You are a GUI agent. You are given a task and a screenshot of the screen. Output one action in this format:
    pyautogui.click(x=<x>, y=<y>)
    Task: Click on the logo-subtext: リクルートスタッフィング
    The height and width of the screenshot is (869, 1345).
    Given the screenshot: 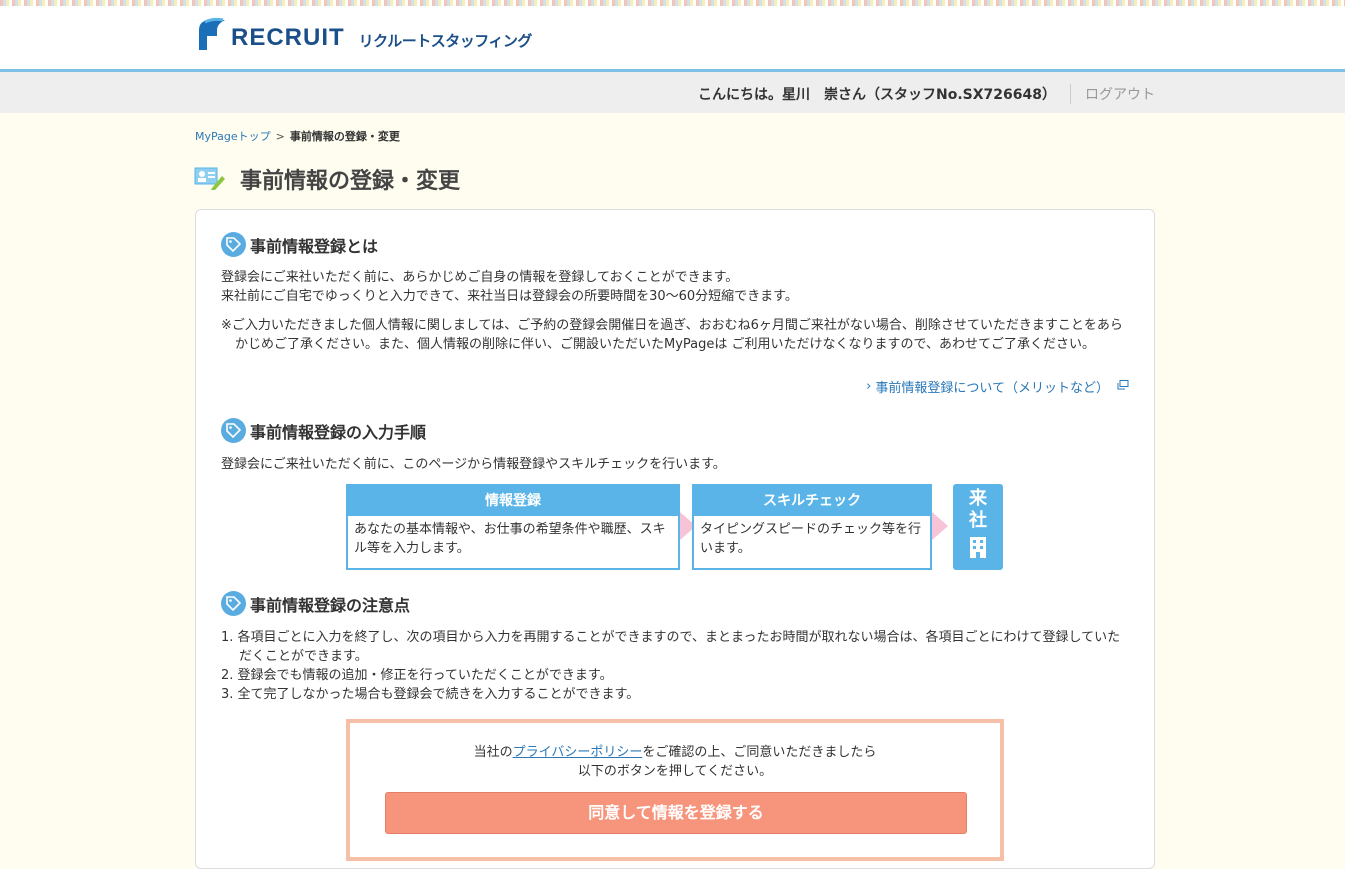 What is the action you would take?
    pyautogui.click(x=445, y=40)
    